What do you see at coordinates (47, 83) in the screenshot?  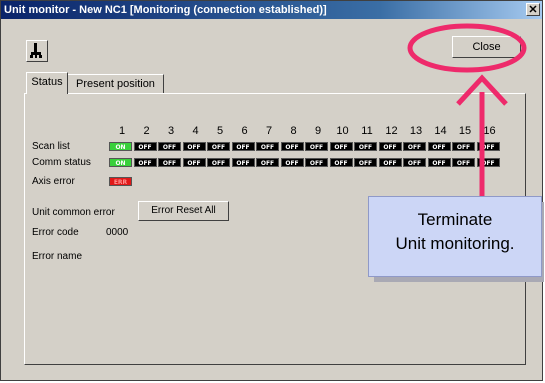 I see `tab-status: Status` at bounding box center [47, 83].